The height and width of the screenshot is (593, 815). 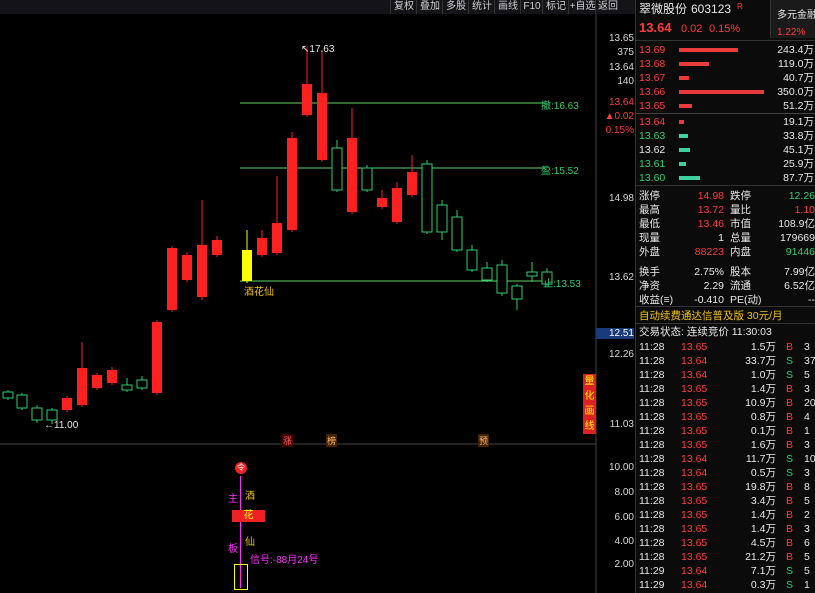 I want to click on tick-row: 11:28 13.64 33.7万 S 37, so click(x=725, y=361).